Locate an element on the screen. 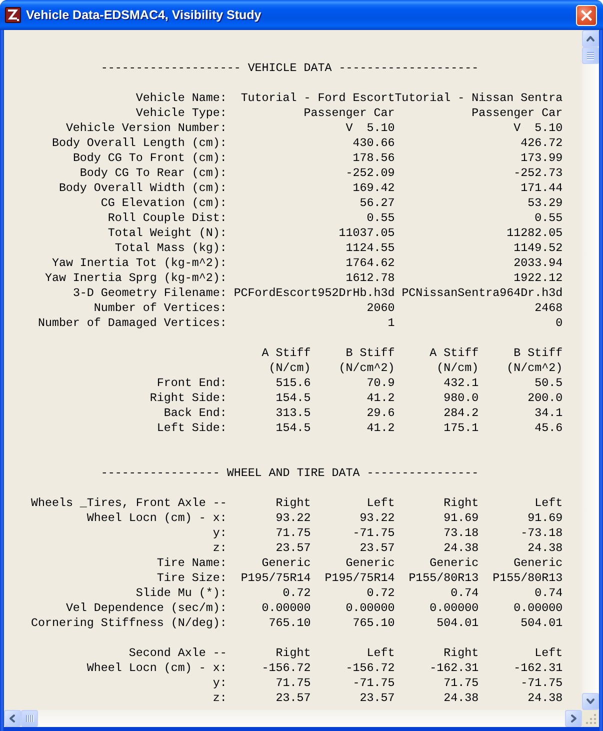 This screenshot has height=731, width=603. field-label: Yaw Inertia Sprg (kg-m^2): is located at coordinates (135, 278).